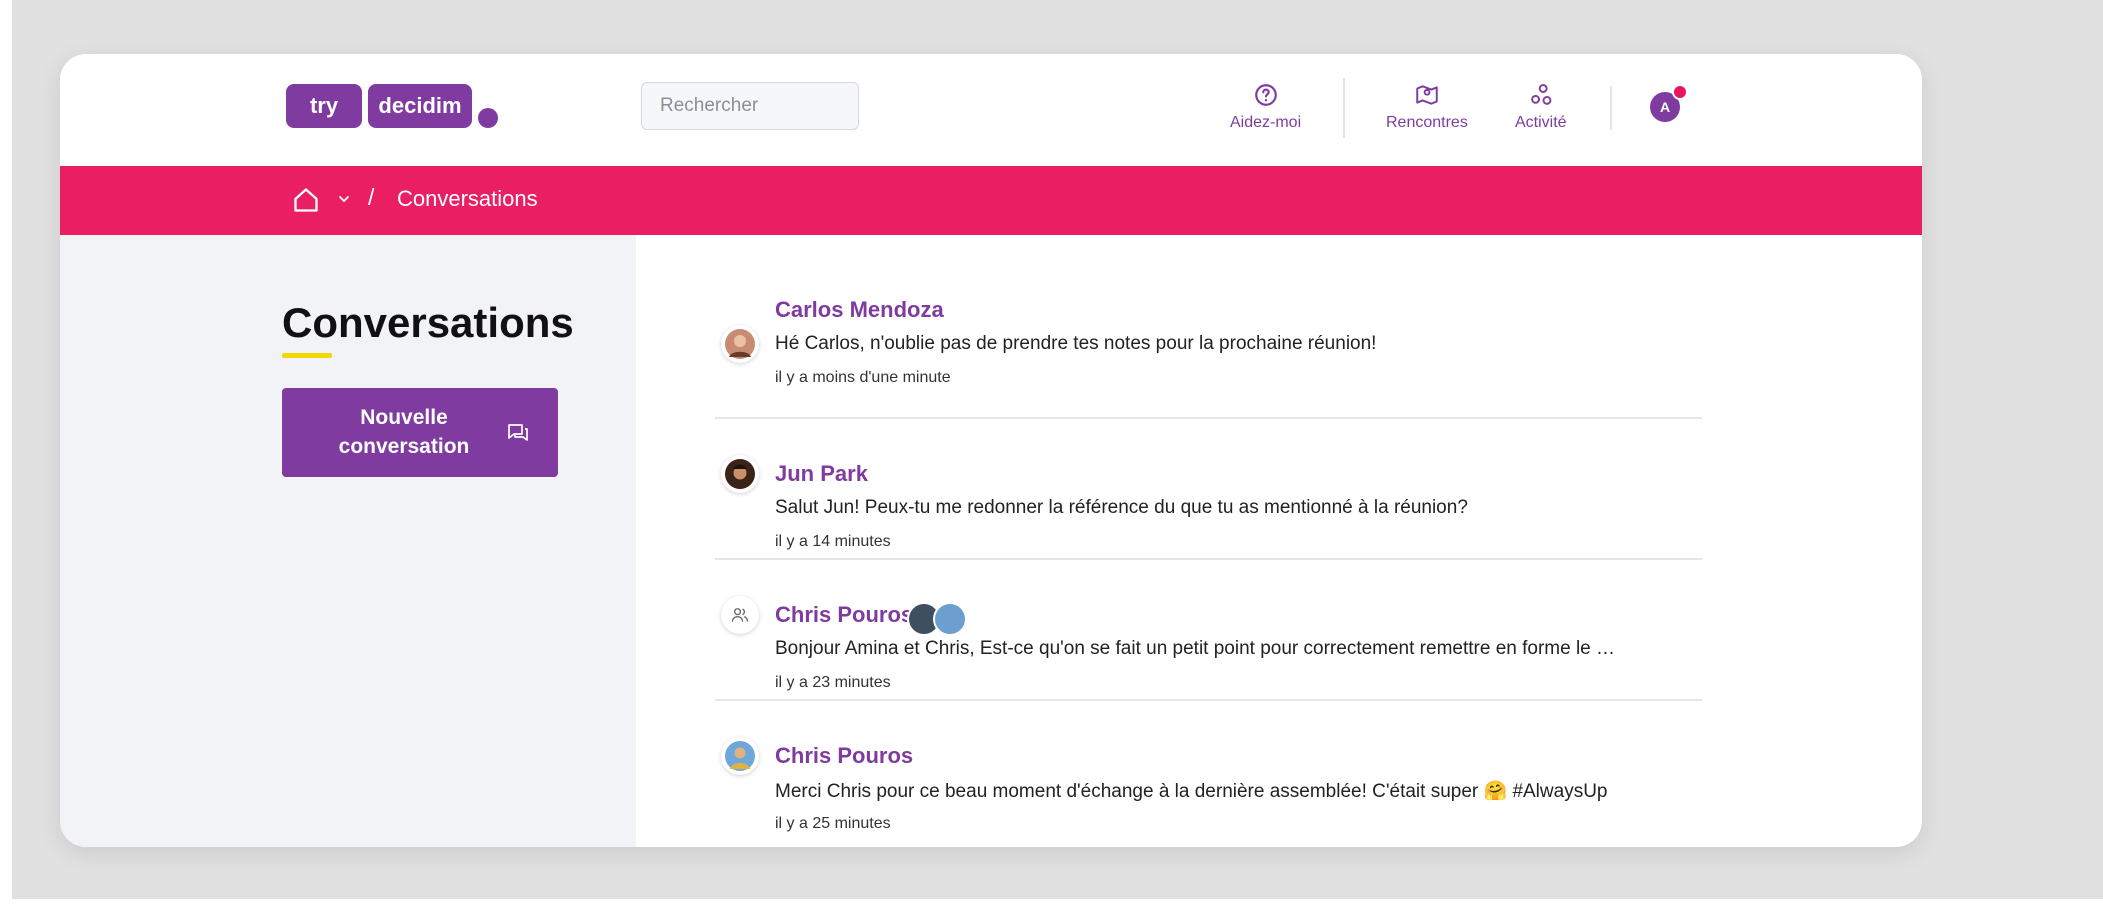 The height and width of the screenshot is (913, 2103). Describe the element at coordinates (1265, 95) in the screenshot. I see `help-circle-icon` at that location.